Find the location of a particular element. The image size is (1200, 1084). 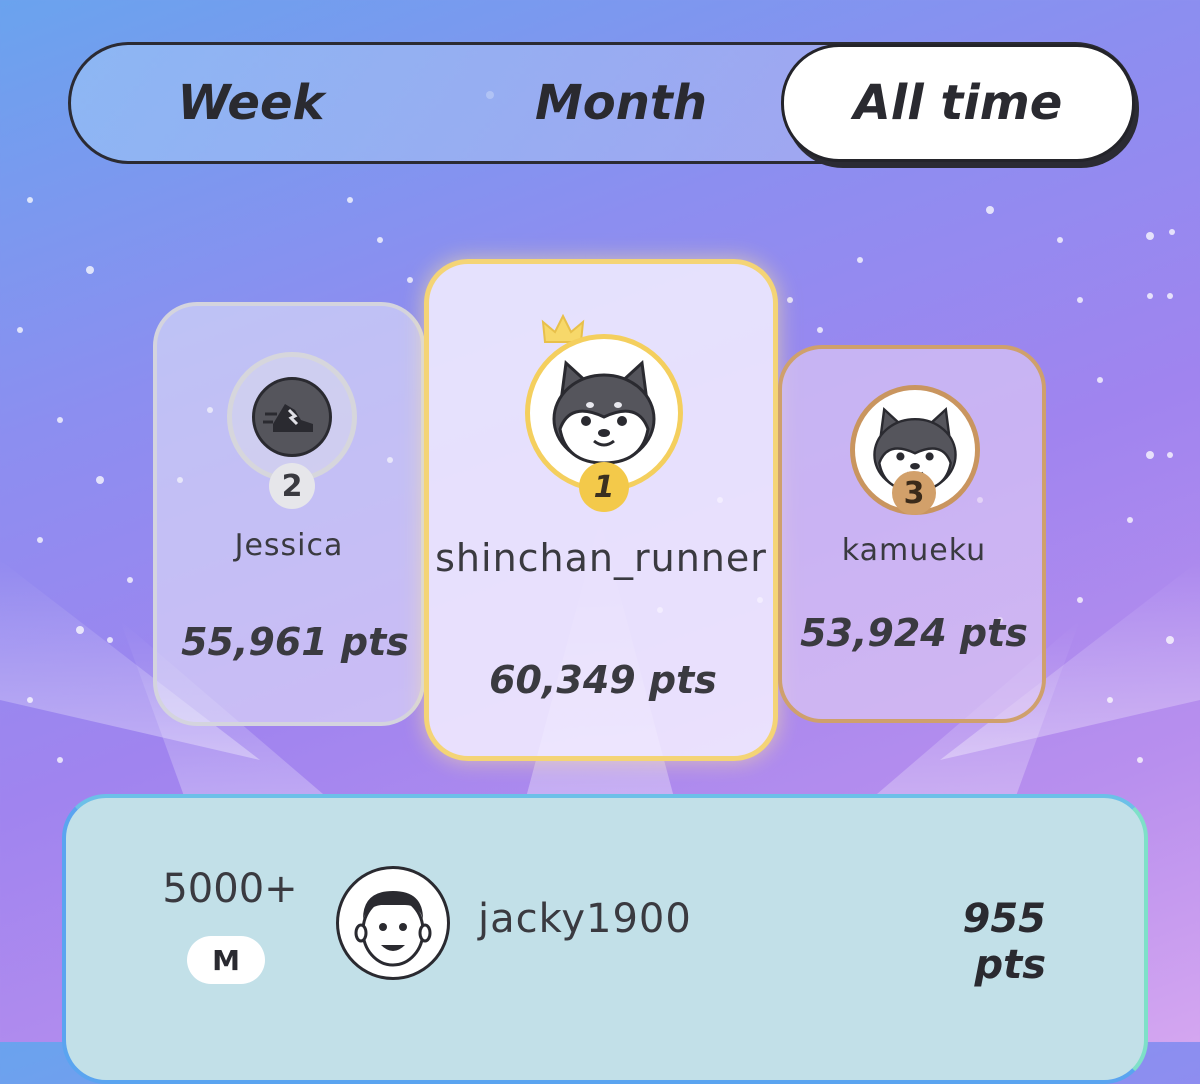

player-name-second: Jessica is located at coordinates (289, 545).